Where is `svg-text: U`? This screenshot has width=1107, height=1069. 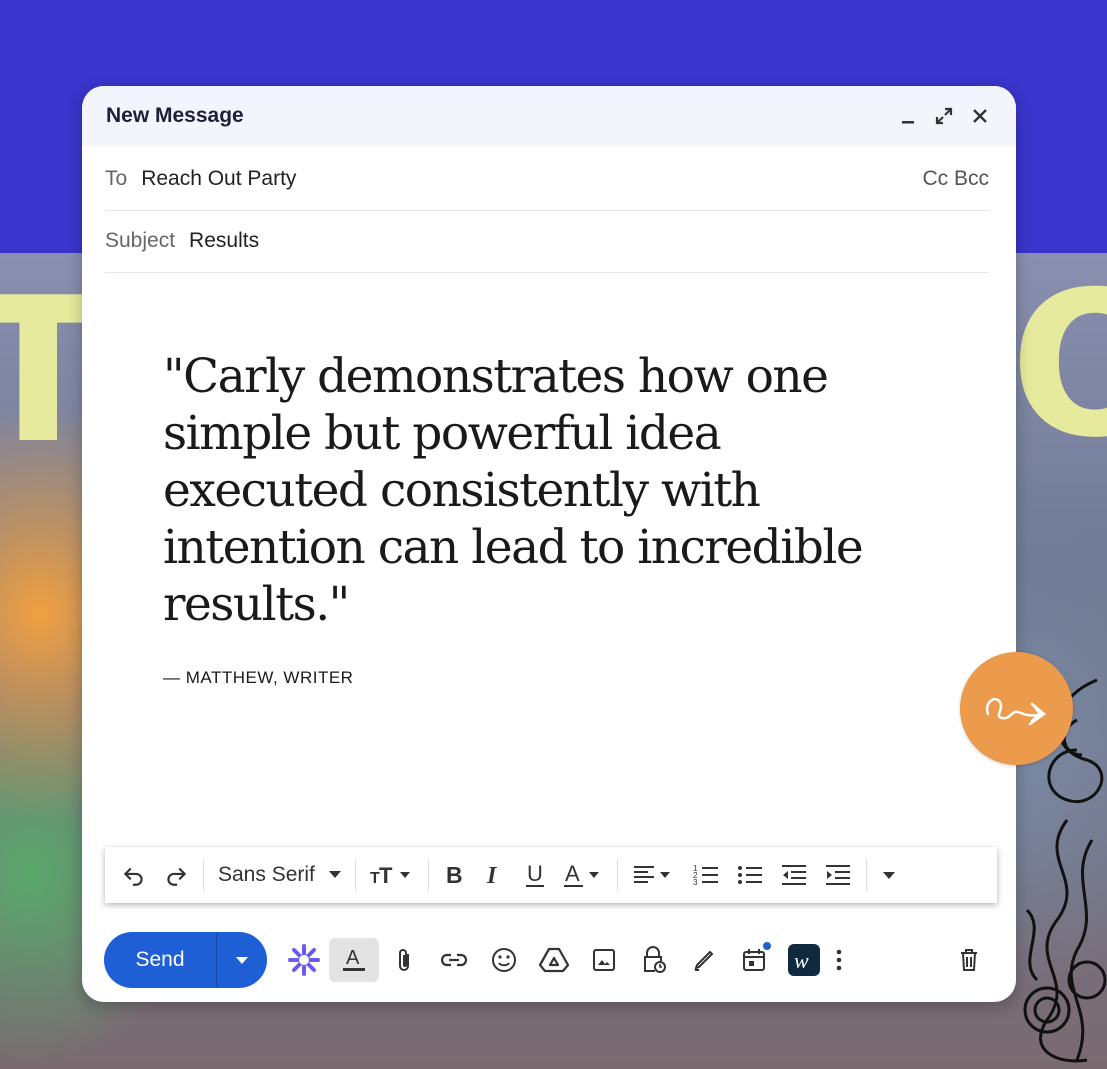
svg-text: U is located at coordinates (535, 874).